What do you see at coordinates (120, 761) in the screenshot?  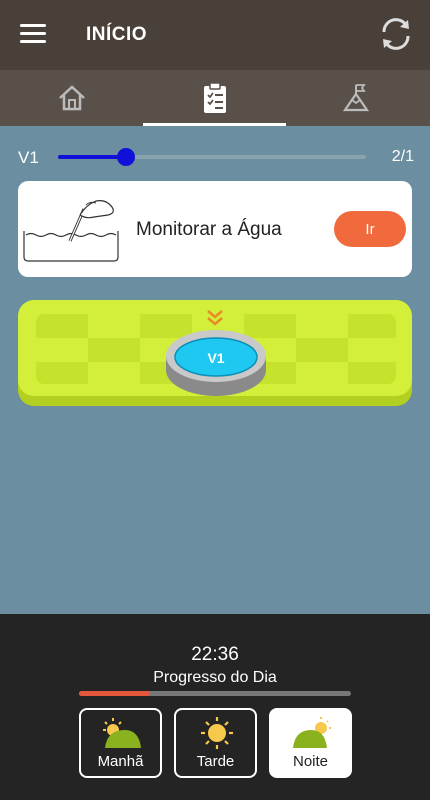 I see `period-label: Manhã` at bounding box center [120, 761].